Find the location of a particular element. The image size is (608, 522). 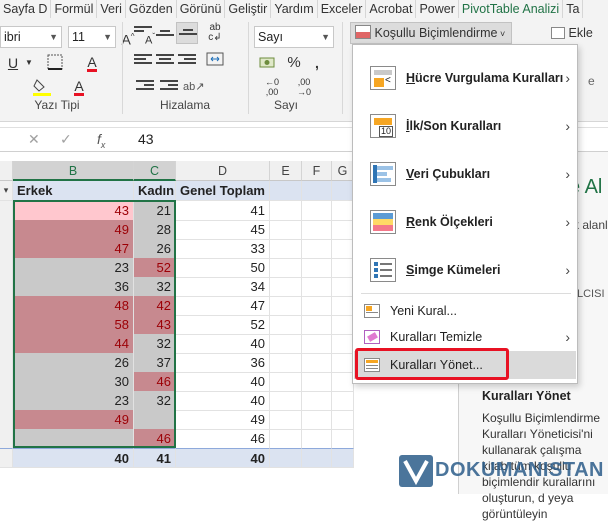

pivot-header-cell: Genel Toplam is located at coordinates (223, 191).